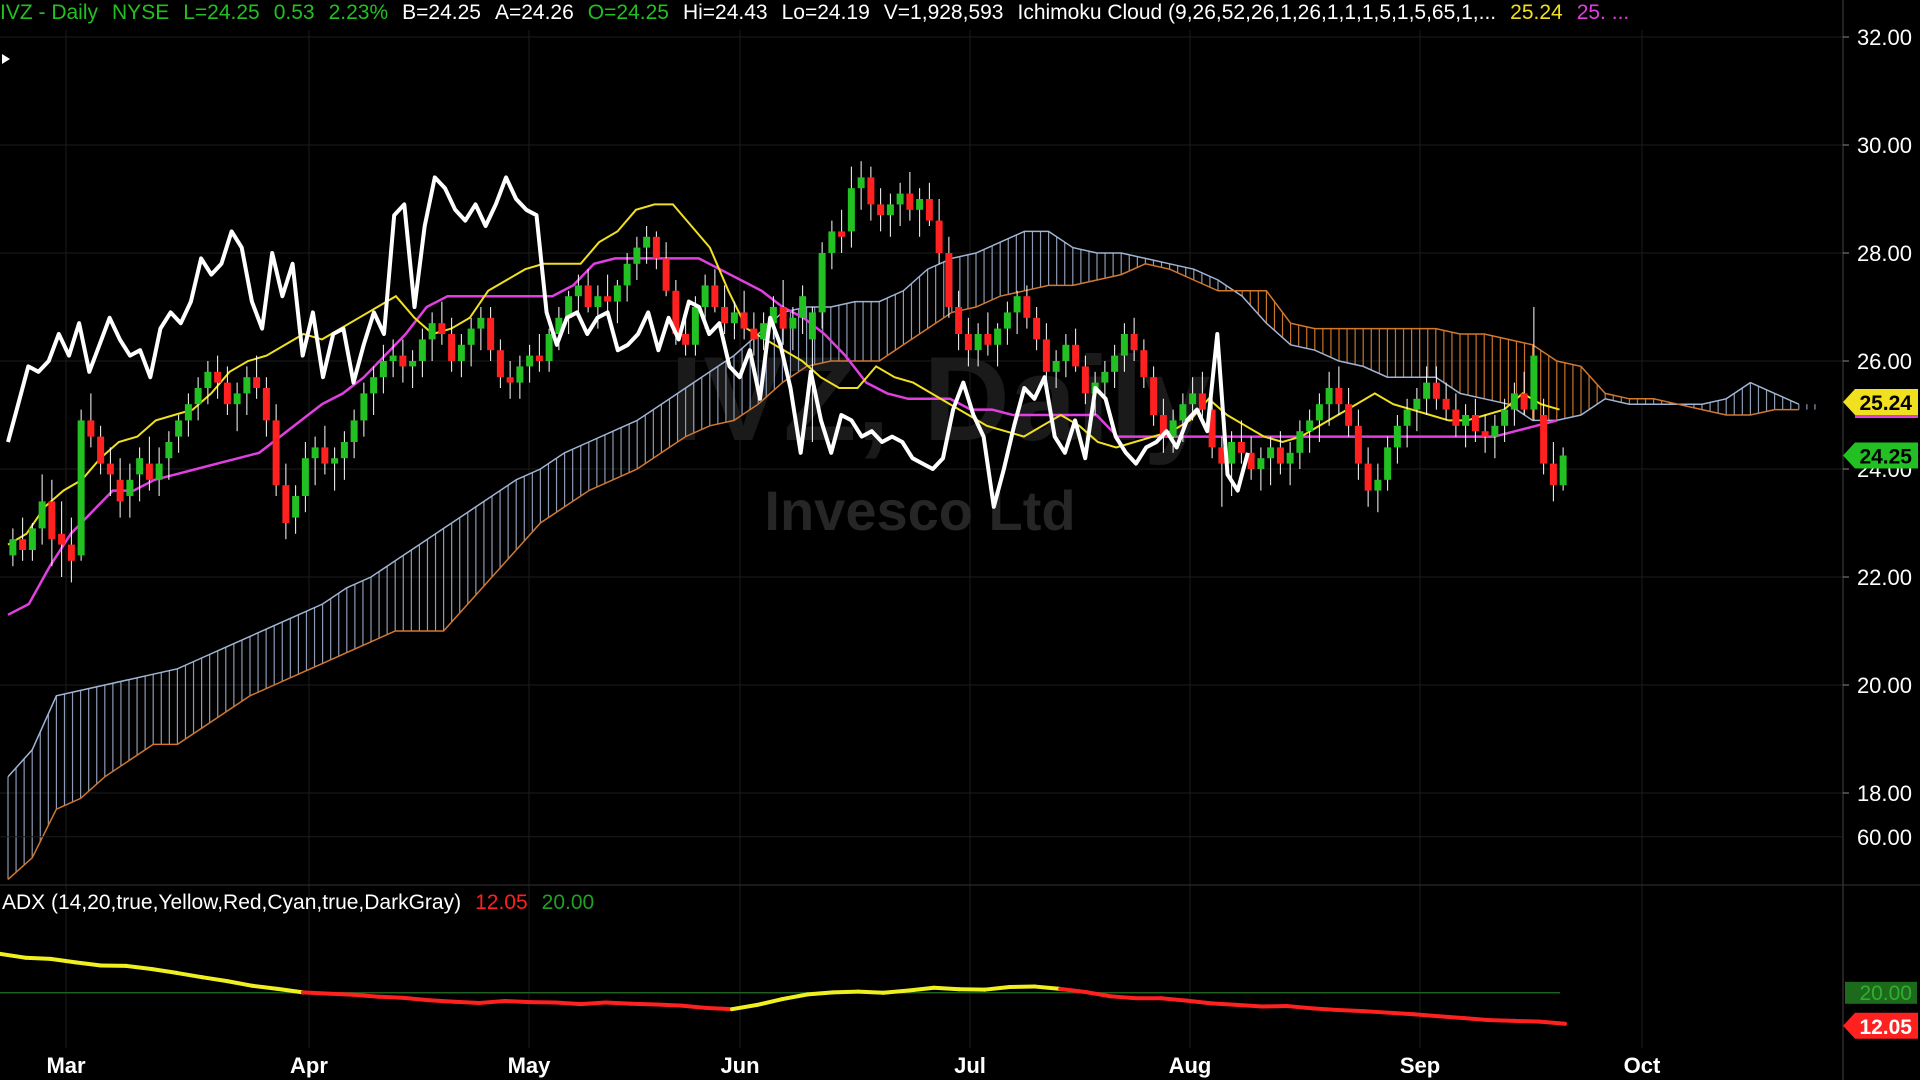 This screenshot has height=1080, width=1920. What do you see at coordinates (49, 12) in the screenshot?
I see `symbol-label: IVZ - Daily` at bounding box center [49, 12].